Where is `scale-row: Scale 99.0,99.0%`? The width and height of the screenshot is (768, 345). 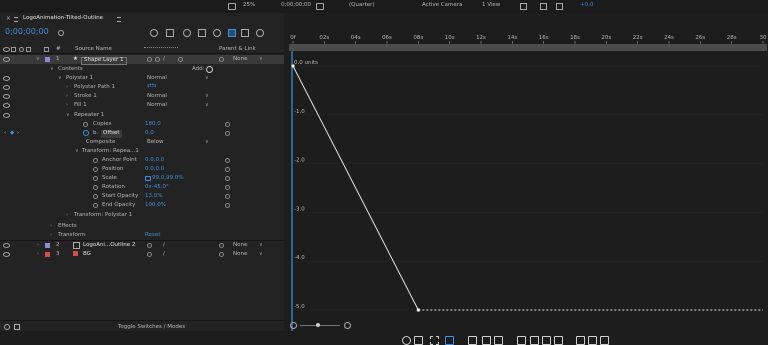
scale-row: Scale 99.0,99.0% is located at coordinates (142, 178).